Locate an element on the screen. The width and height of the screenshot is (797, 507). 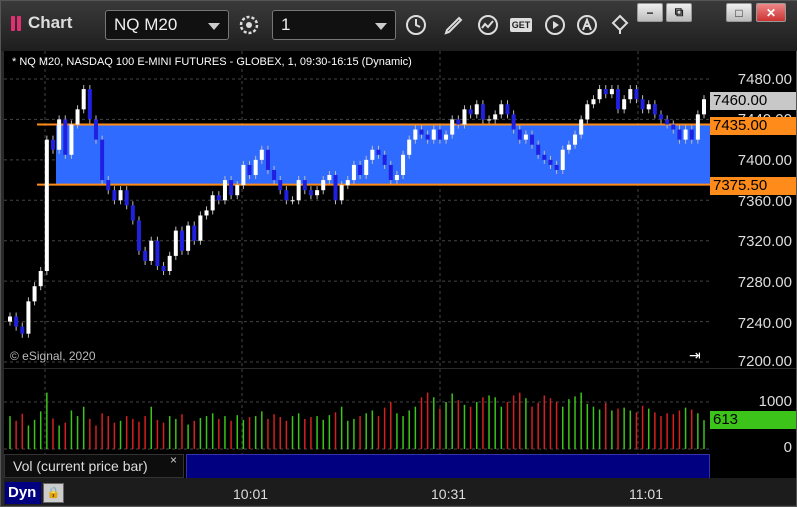
last-price-flag: 7460.00 is located at coordinates (753, 101).